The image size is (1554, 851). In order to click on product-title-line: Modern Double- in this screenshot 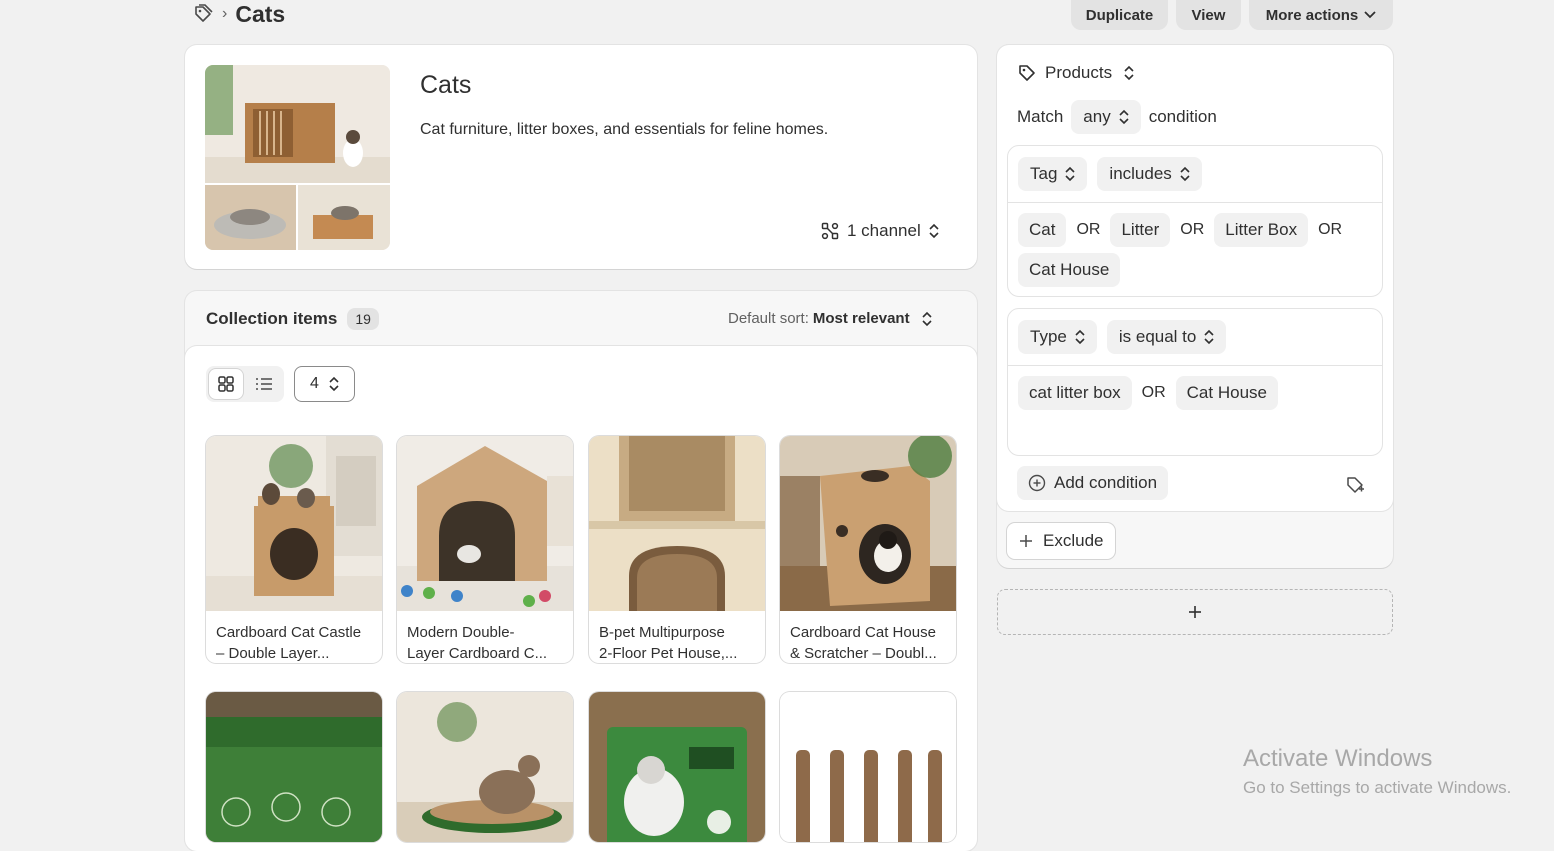, I will do `click(461, 632)`.